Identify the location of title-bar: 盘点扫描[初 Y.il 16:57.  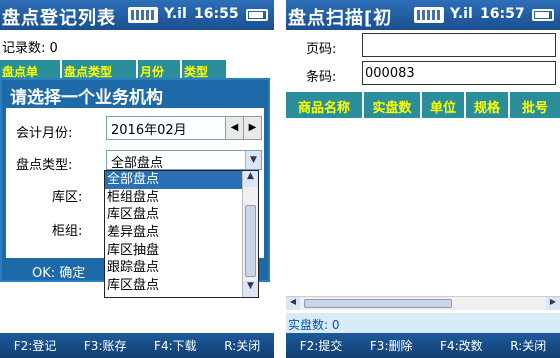
(423, 15).